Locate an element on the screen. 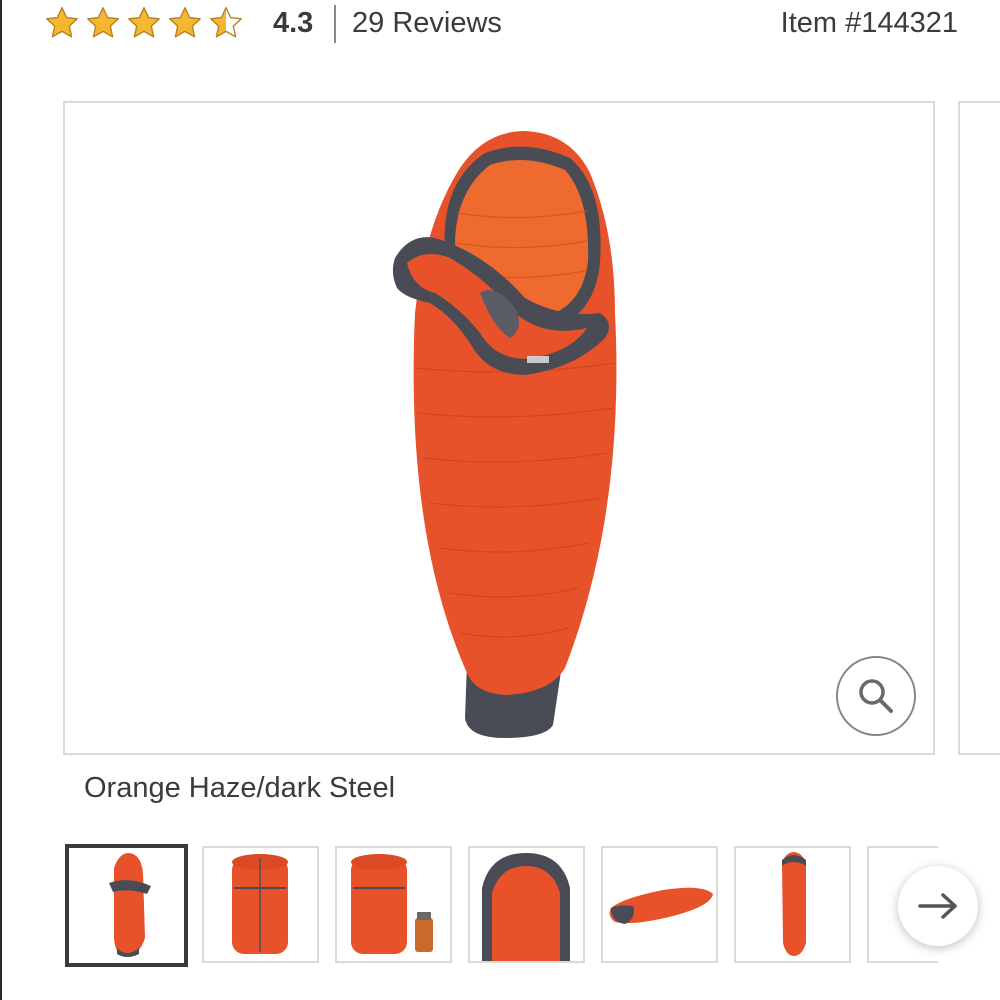  zoom-button is located at coordinates (876, 696).